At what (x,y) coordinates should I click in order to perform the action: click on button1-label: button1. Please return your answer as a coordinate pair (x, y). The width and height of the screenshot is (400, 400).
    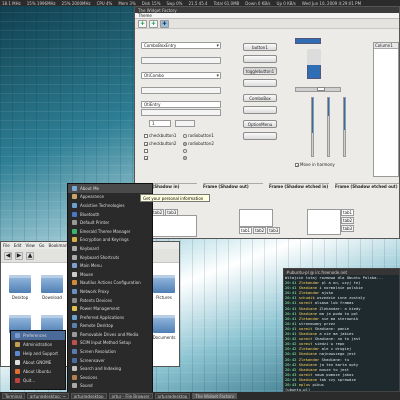
    Looking at the image, I should click on (260, 47).